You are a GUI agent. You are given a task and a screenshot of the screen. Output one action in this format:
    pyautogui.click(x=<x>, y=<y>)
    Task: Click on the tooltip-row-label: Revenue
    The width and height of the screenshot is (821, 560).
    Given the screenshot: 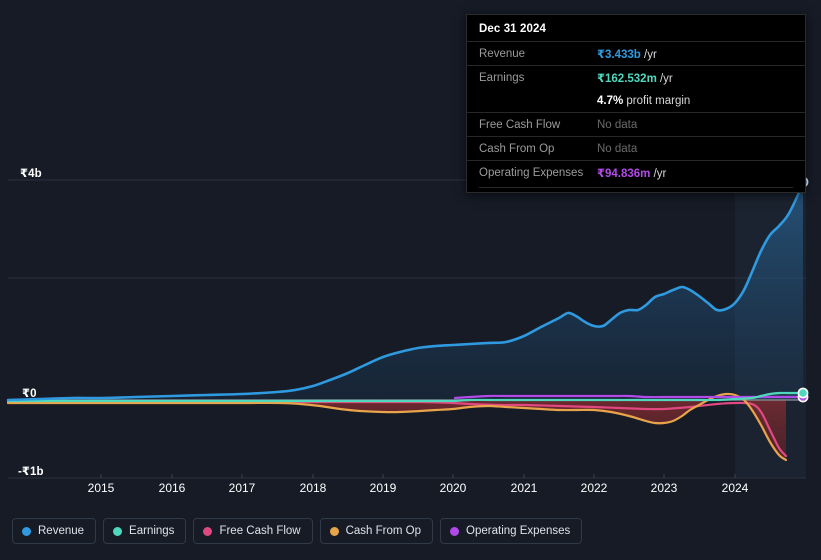 What is the action you would take?
    pyautogui.click(x=502, y=53)
    